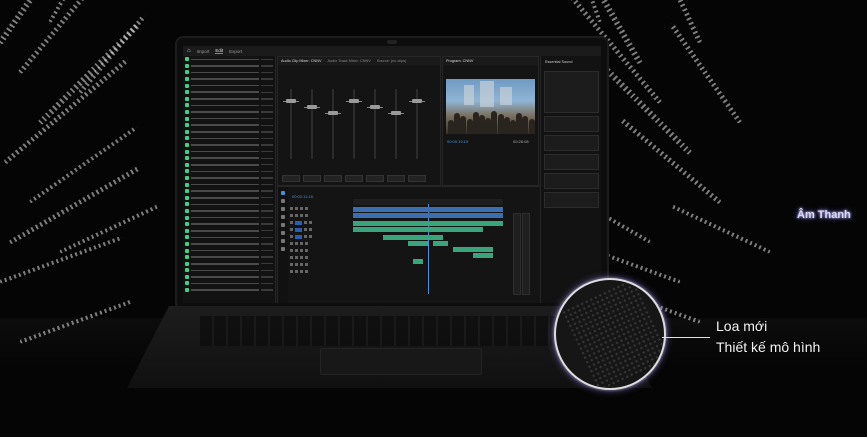  Describe the element at coordinates (301, 61) in the screenshot. I see `tab-audio-clip-mixer: Audio Clip Mixer: CNNV` at that location.